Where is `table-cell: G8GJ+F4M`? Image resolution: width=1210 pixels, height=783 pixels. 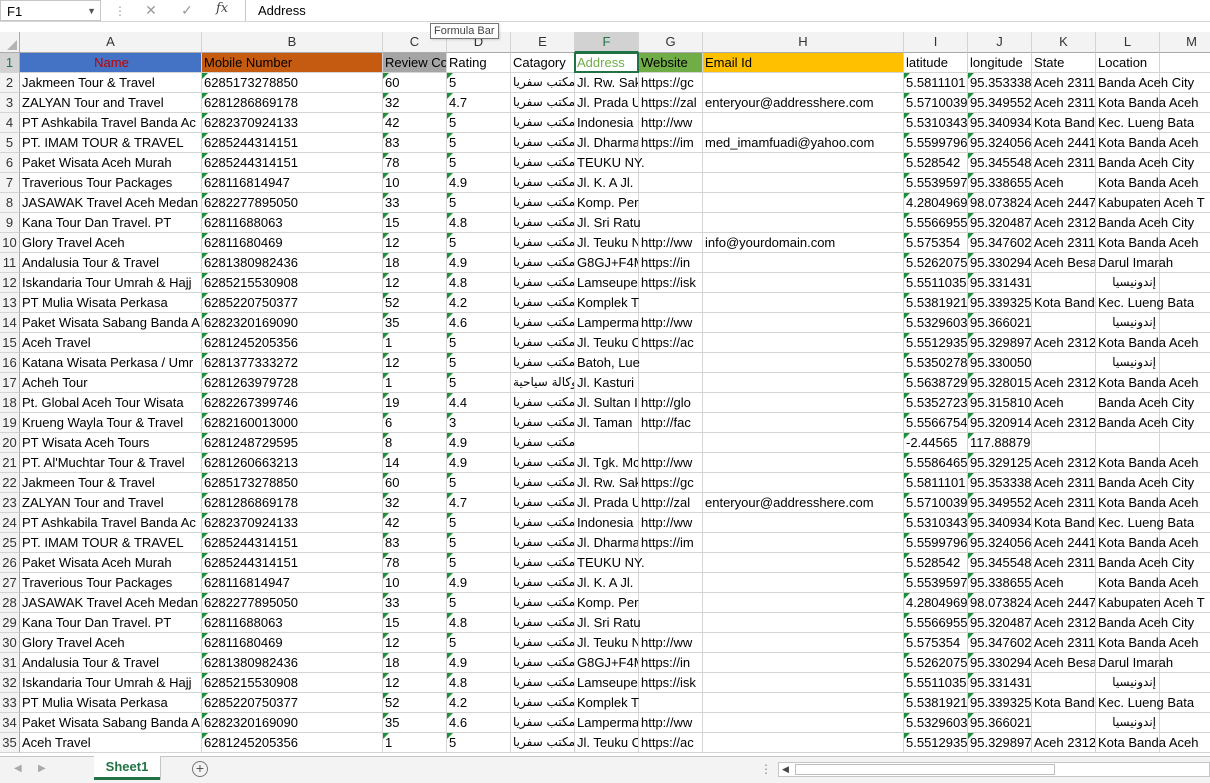 table-cell: G8GJ+F4M is located at coordinates (607, 663).